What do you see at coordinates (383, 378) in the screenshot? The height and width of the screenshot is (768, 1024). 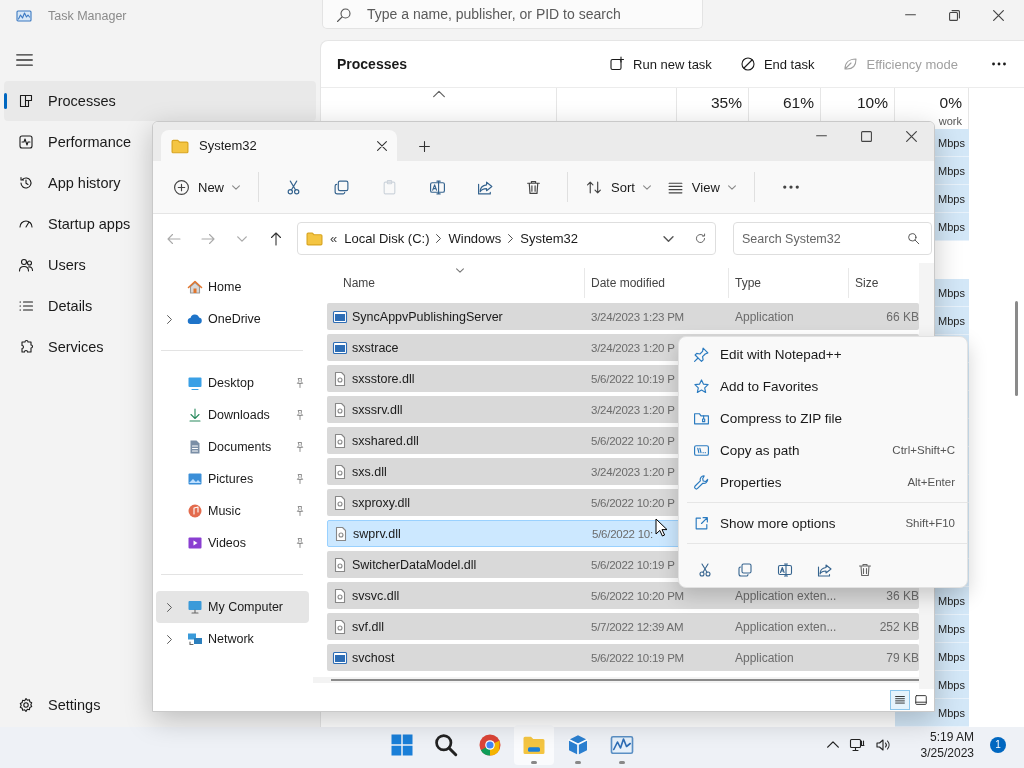 I see `file-name: sxsstore.dll` at bounding box center [383, 378].